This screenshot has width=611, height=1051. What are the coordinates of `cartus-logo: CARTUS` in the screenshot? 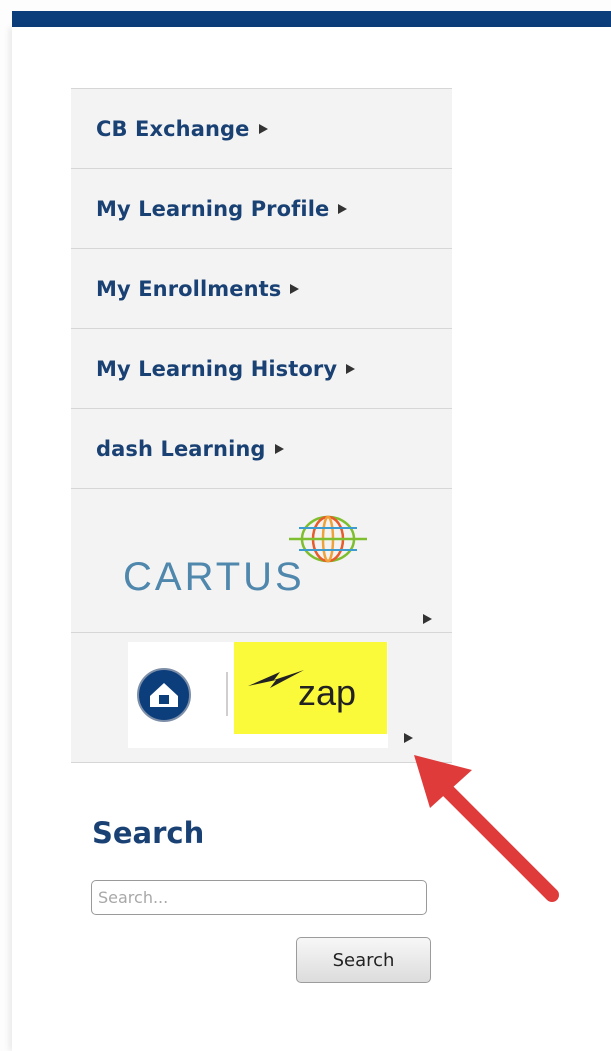 It's located at (258, 554).